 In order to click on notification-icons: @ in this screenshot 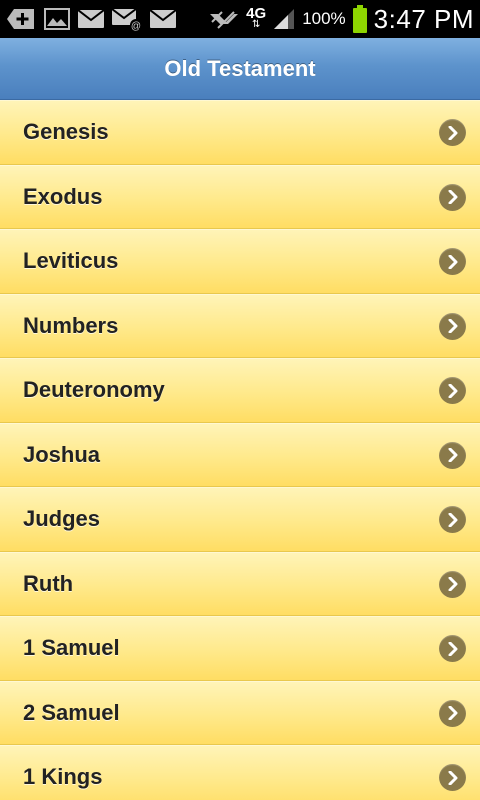, I will do `click(91, 19)`.